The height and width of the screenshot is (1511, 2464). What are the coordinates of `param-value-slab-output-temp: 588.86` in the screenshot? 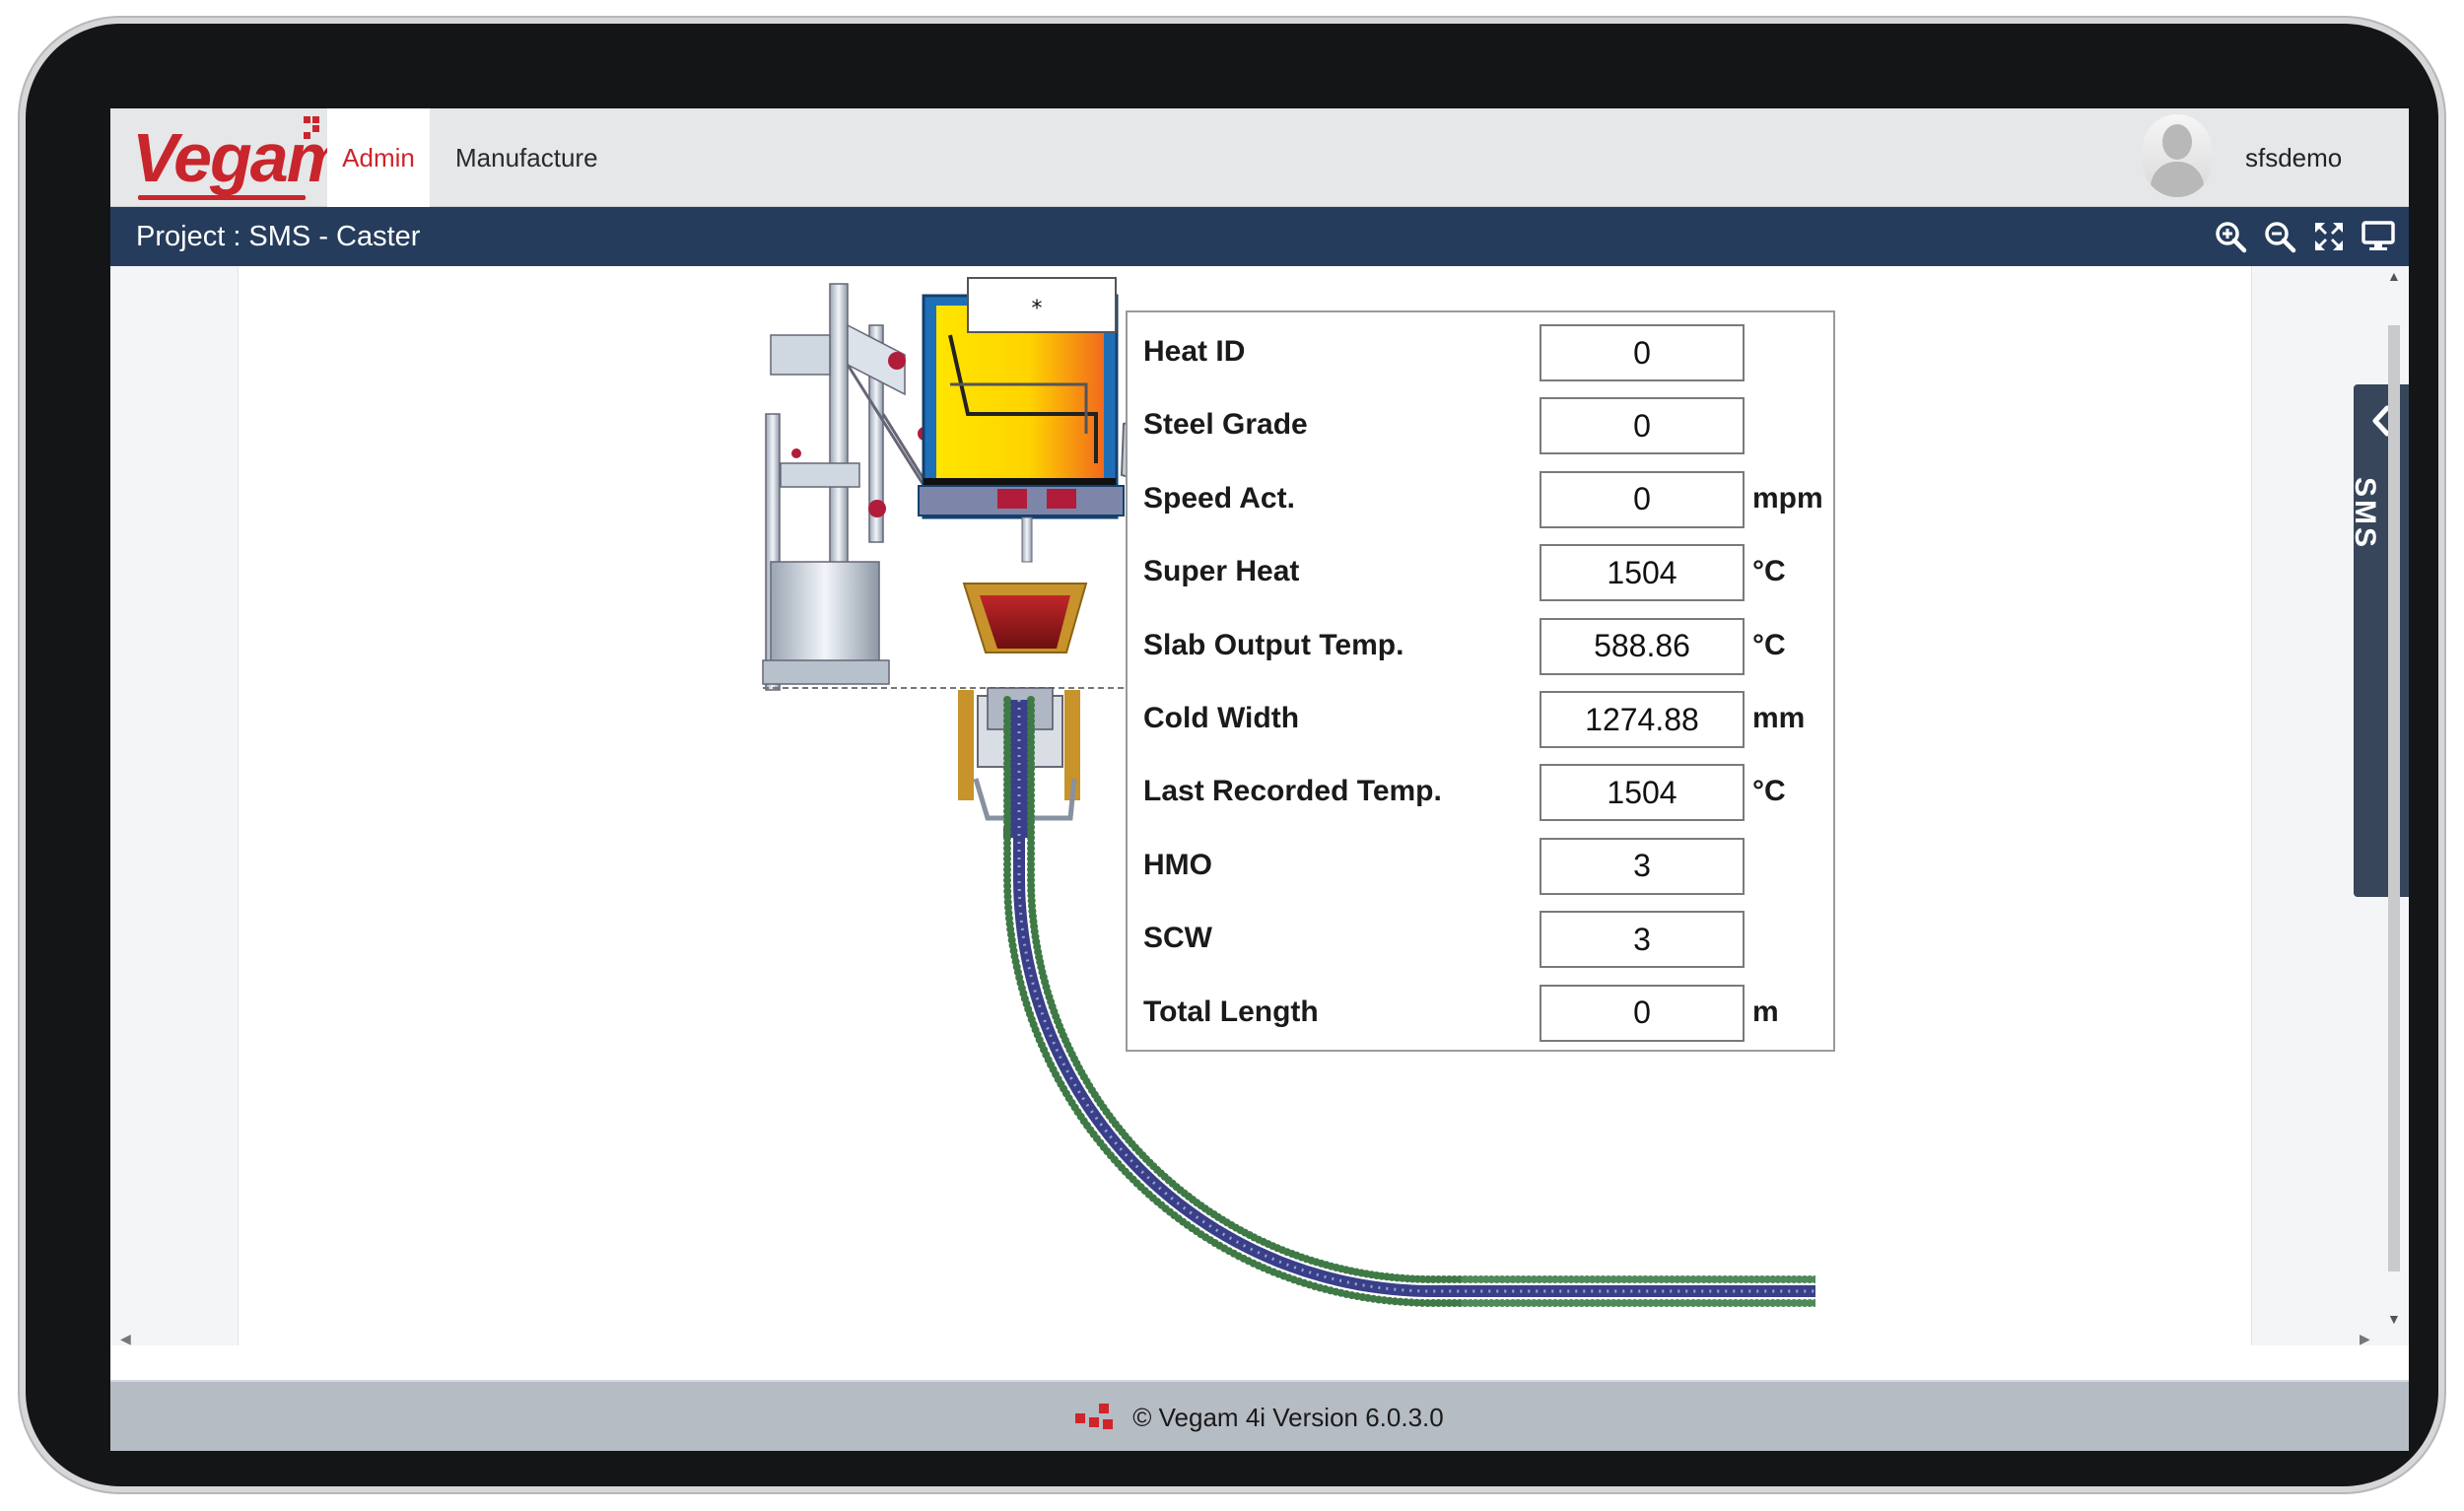 It's located at (1642, 646).